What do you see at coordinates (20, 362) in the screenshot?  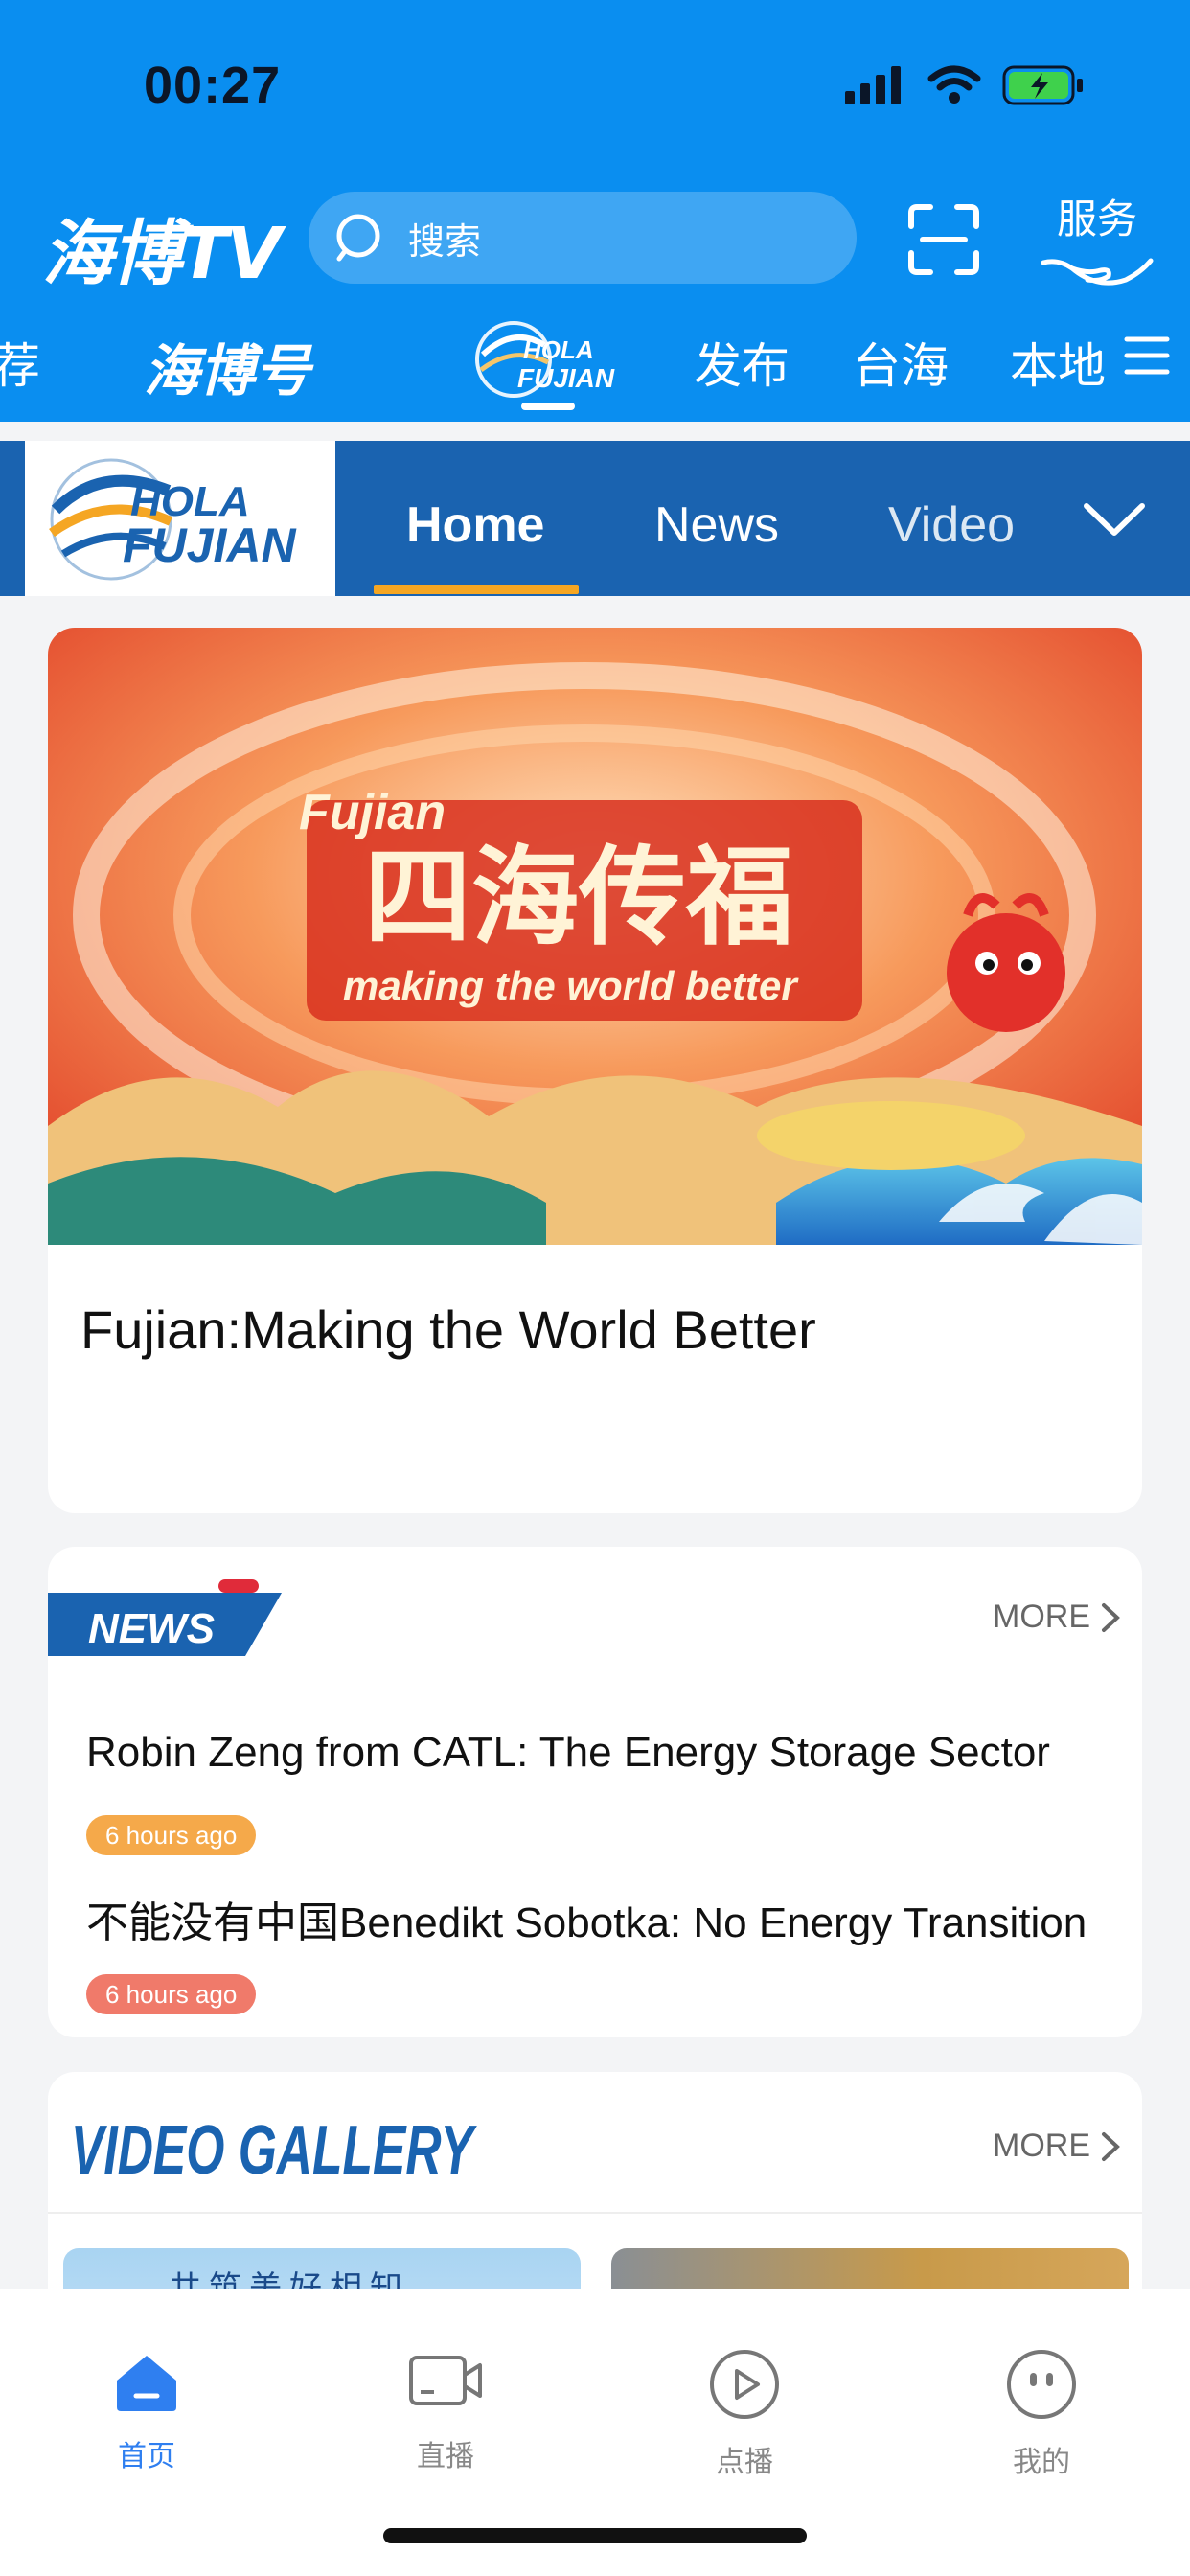 I see `channel-tab-recommend: 荐` at bounding box center [20, 362].